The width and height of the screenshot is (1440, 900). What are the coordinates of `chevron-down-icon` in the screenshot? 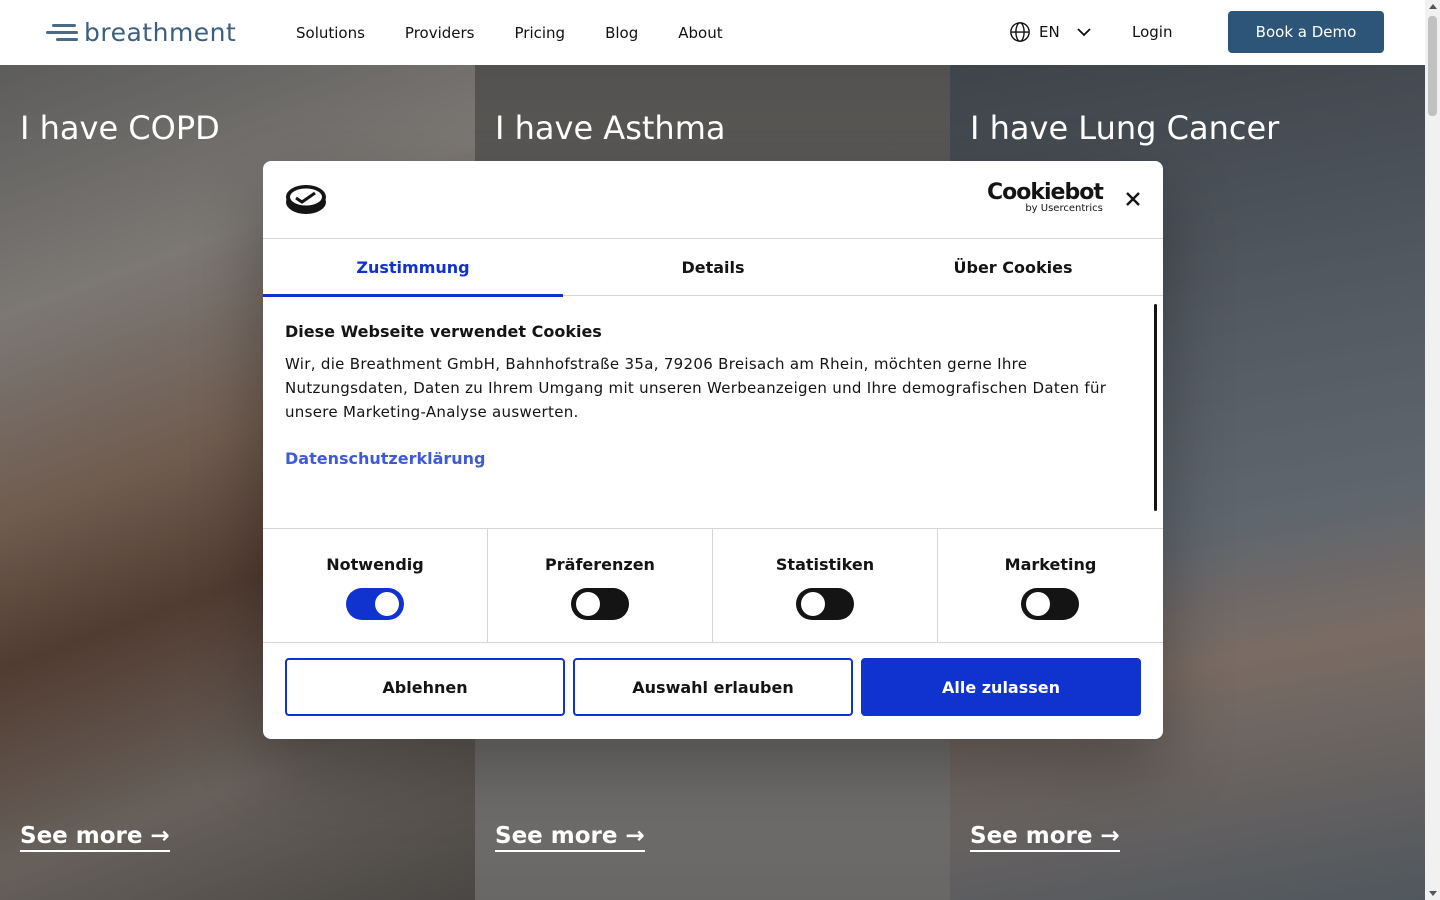 It's located at (1084, 32).